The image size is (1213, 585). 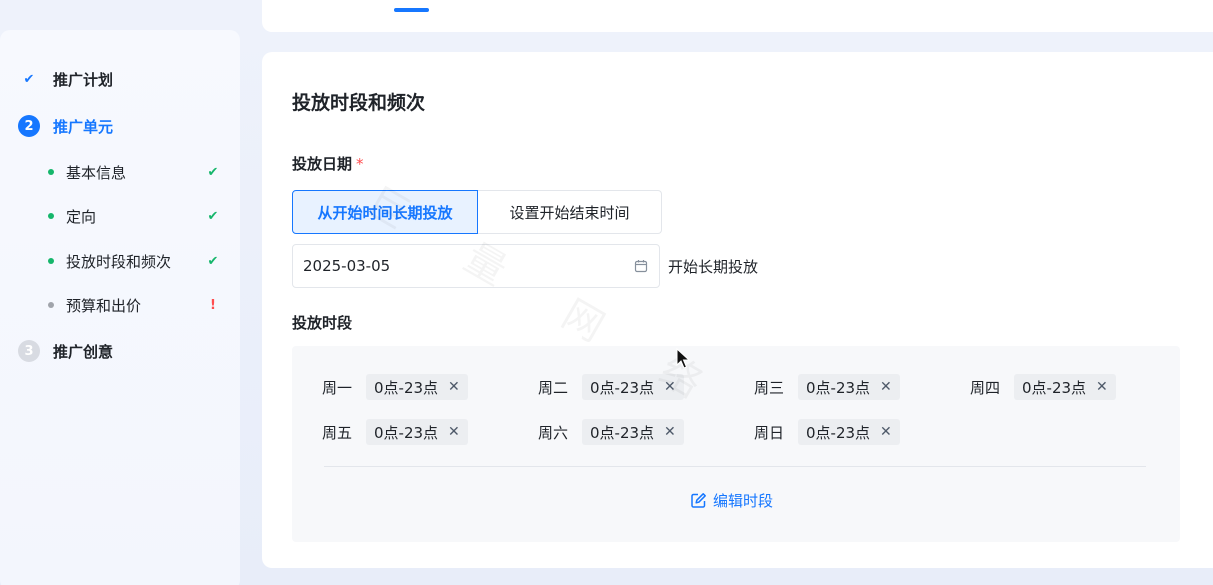 What do you see at coordinates (698, 500) in the screenshot?
I see `edit-icon` at bounding box center [698, 500].